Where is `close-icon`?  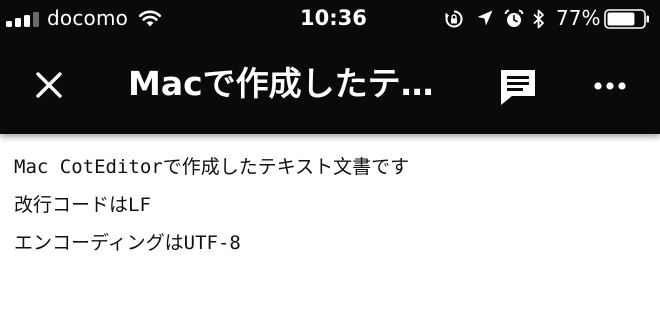 close-icon is located at coordinates (49, 85).